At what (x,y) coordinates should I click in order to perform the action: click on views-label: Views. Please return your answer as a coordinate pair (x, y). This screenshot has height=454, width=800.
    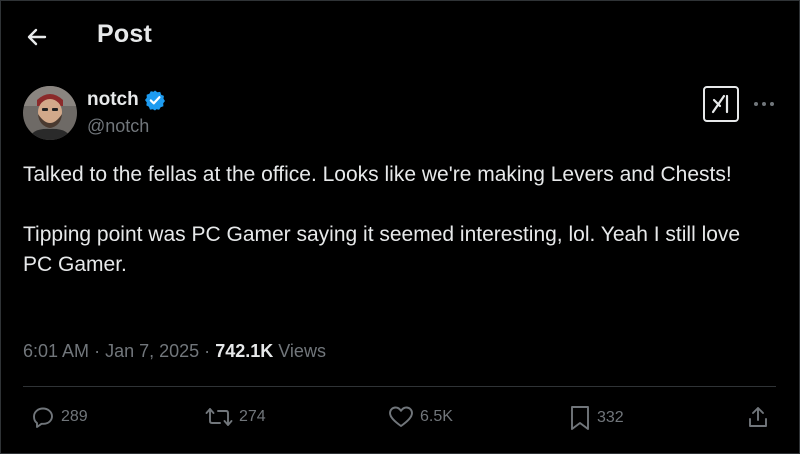
    Looking at the image, I should click on (302, 351).